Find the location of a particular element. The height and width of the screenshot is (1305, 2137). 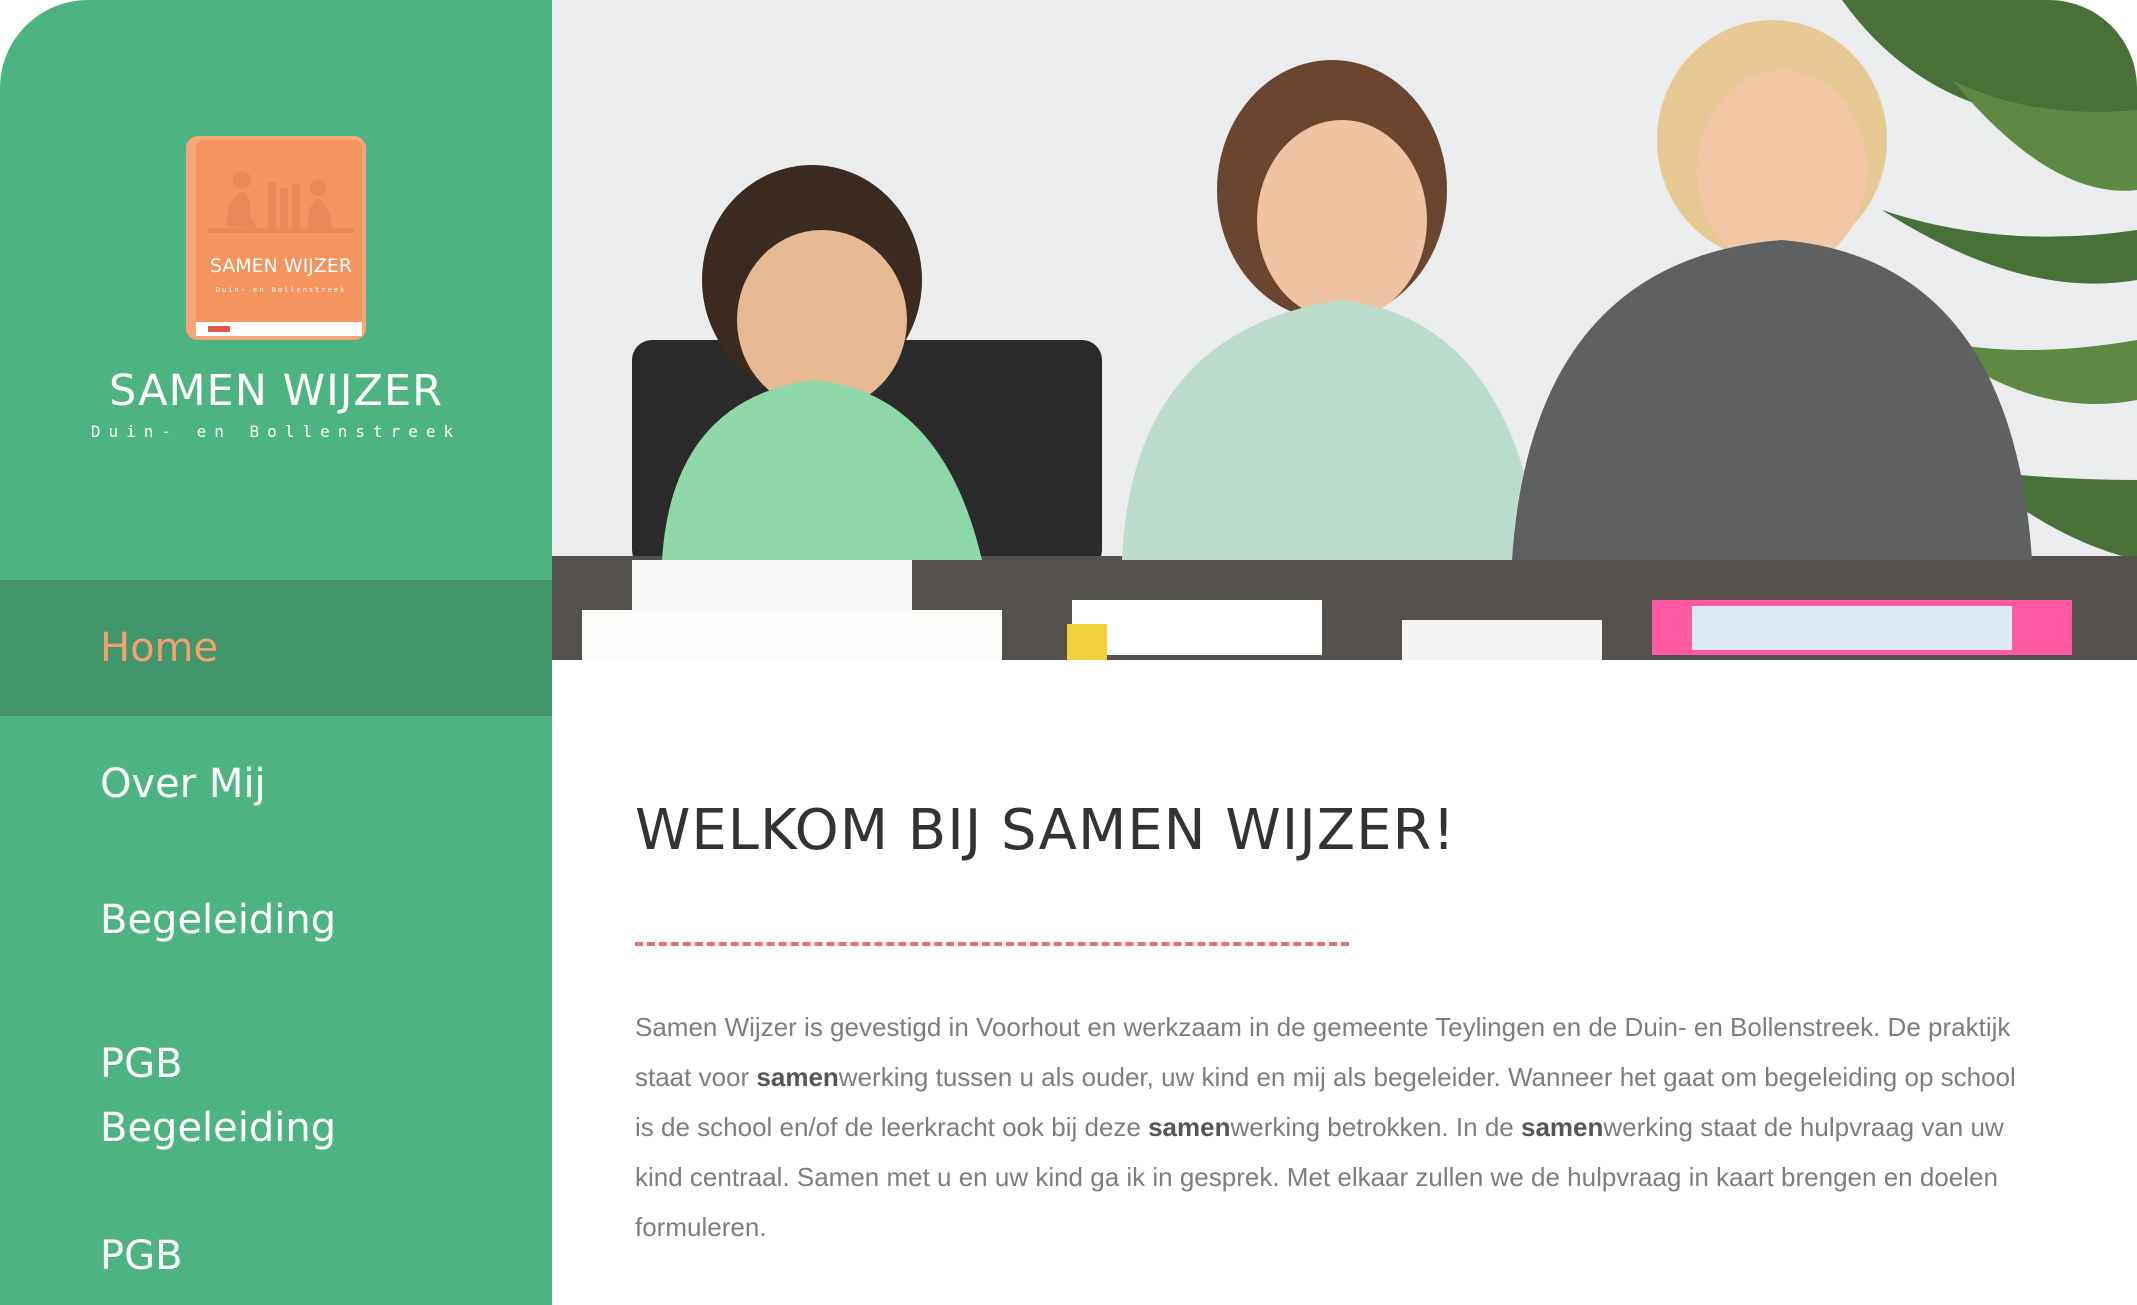

intro-bold-3: samen is located at coordinates (1562, 1126).